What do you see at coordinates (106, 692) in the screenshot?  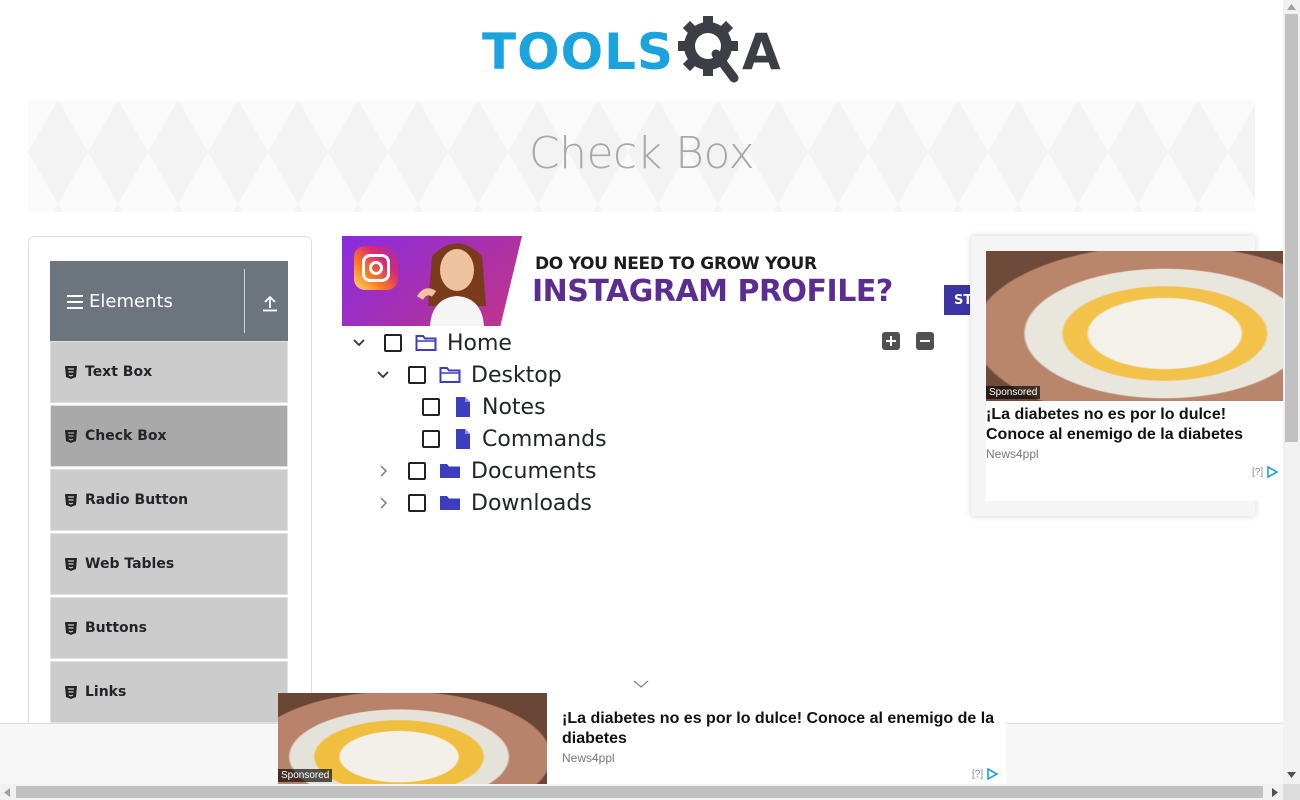 I see `sidebar-item-label: Links` at bounding box center [106, 692].